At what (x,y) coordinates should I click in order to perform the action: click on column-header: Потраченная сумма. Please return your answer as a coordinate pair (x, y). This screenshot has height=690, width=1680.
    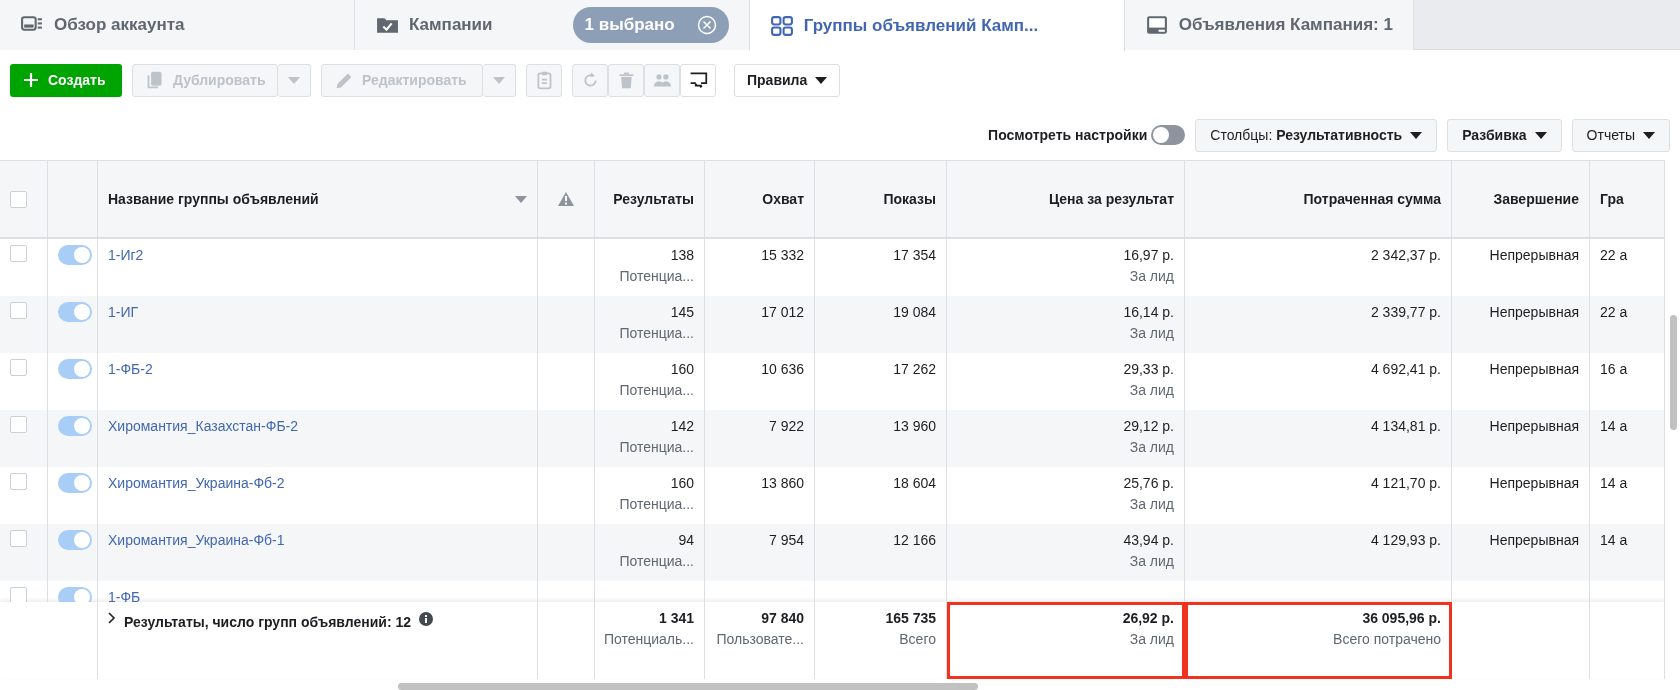
    Looking at the image, I should click on (1372, 199).